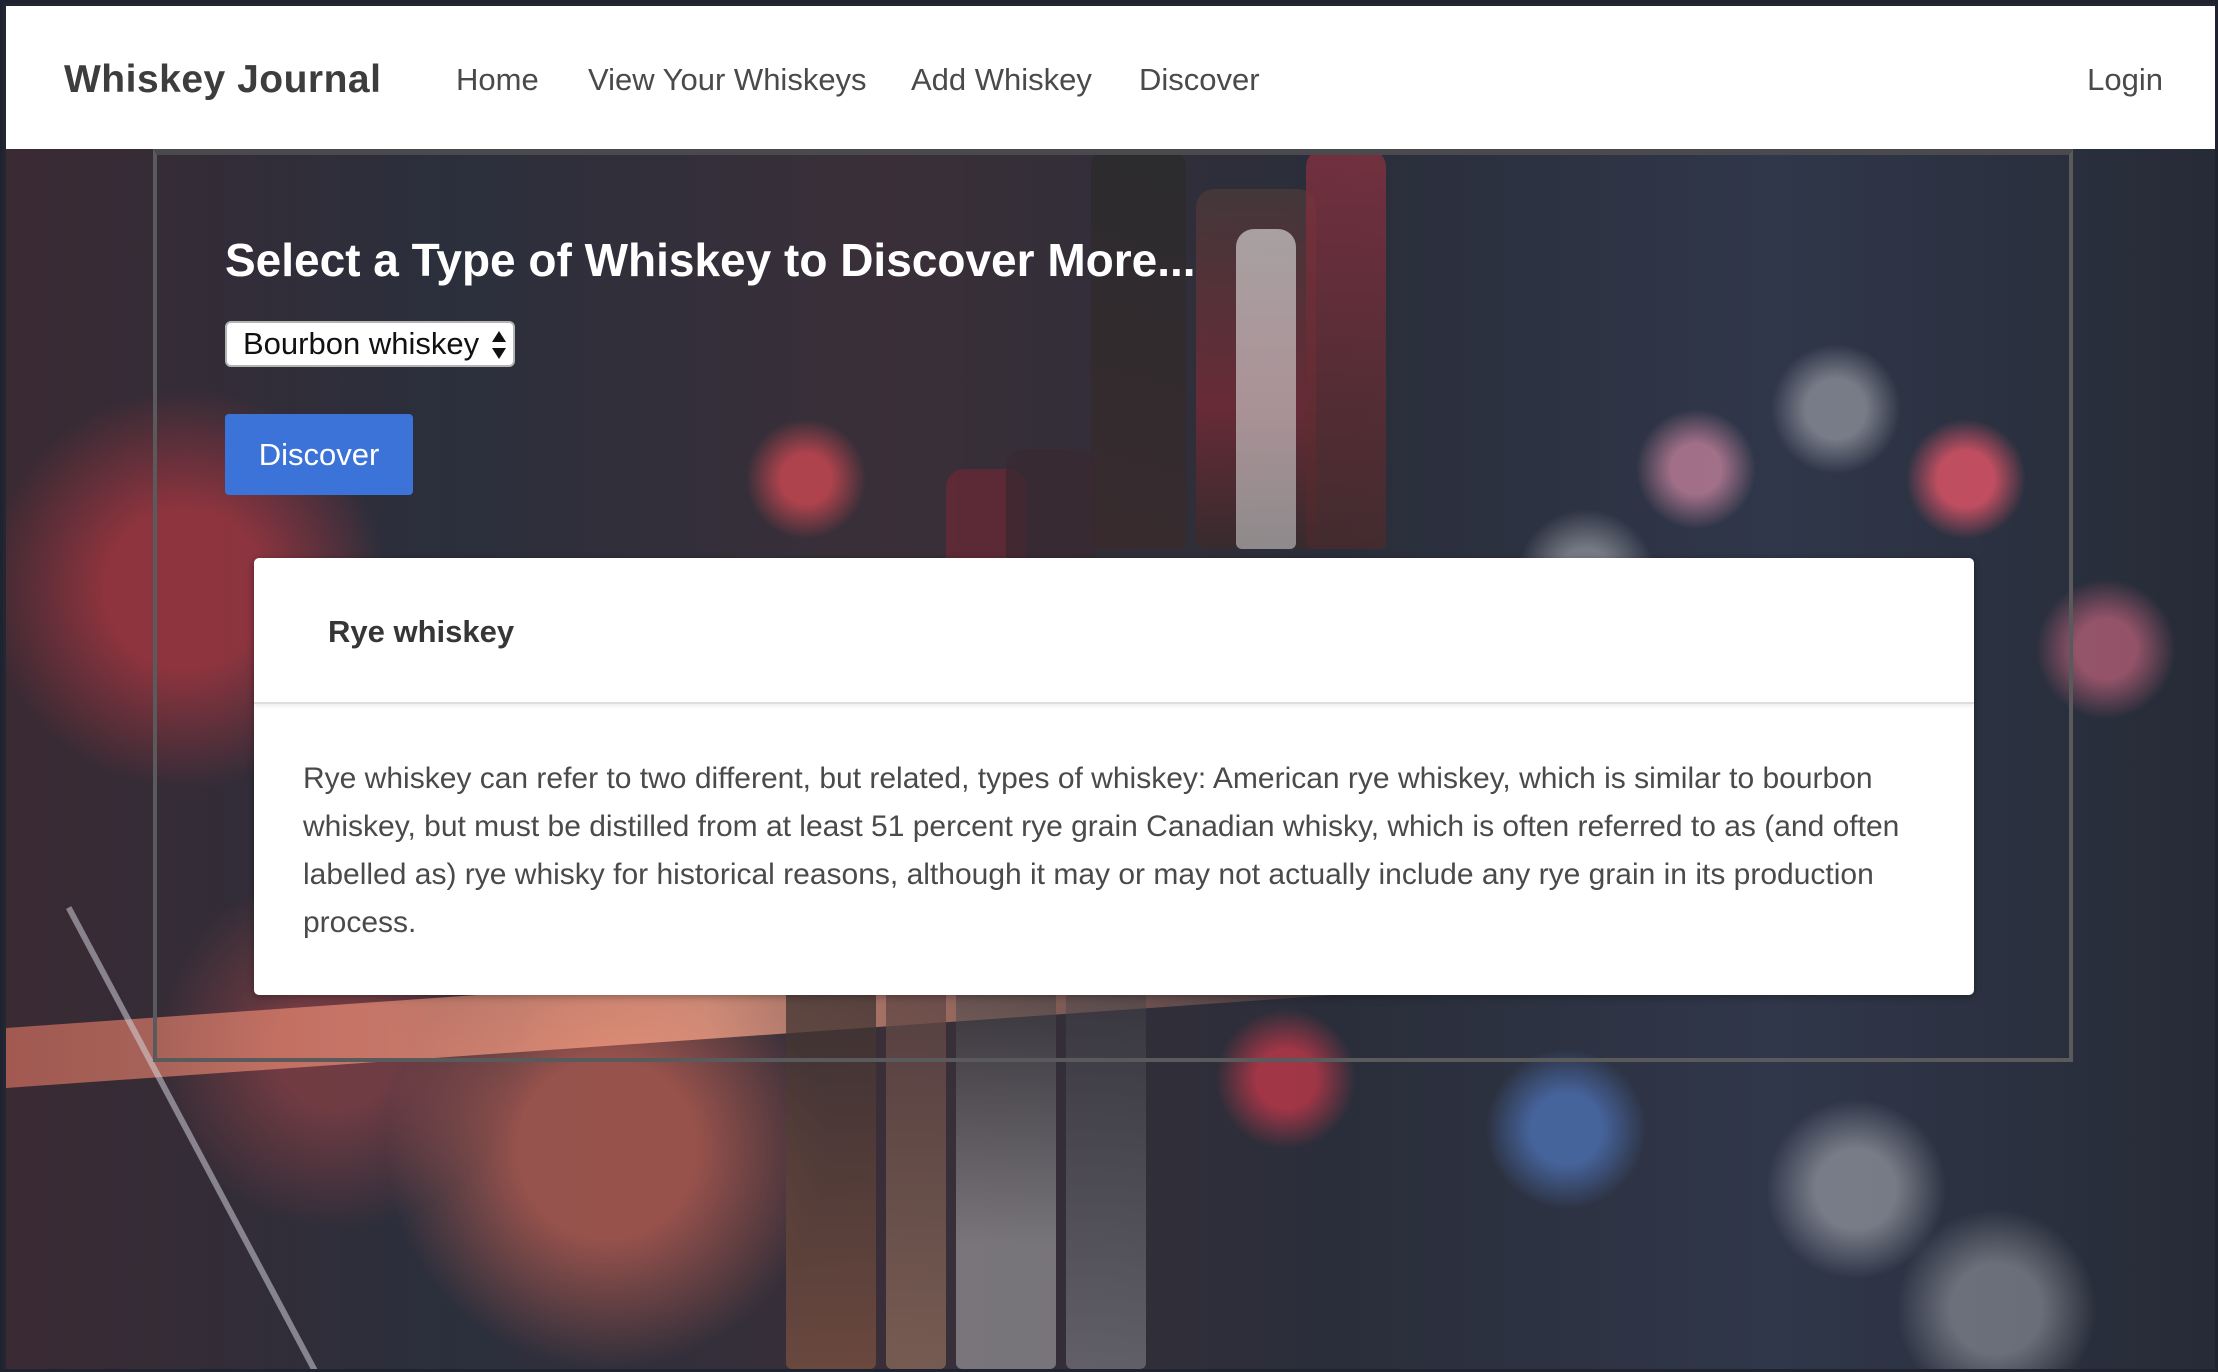 This screenshot has width=2218, height=1372. I want to click on discover-button: Discover, so click(319, 454).